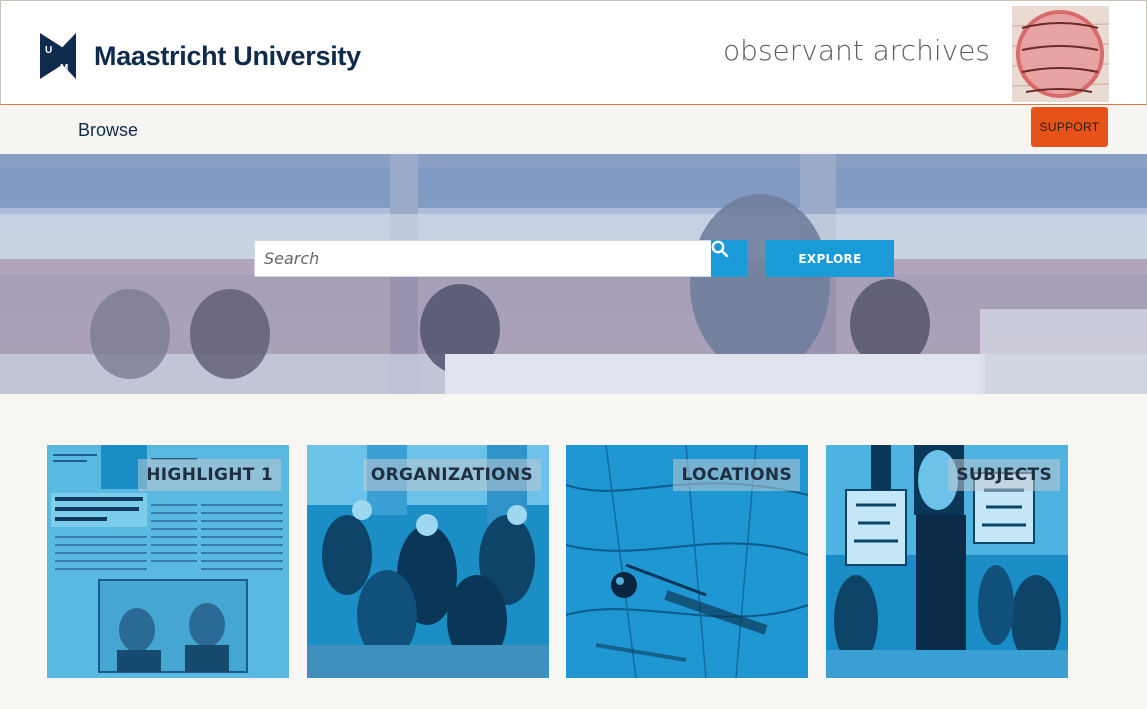  Describe the element at coordinates (108, 130) in the screenshot. I see `nav-browse-link: Browse` at that location.